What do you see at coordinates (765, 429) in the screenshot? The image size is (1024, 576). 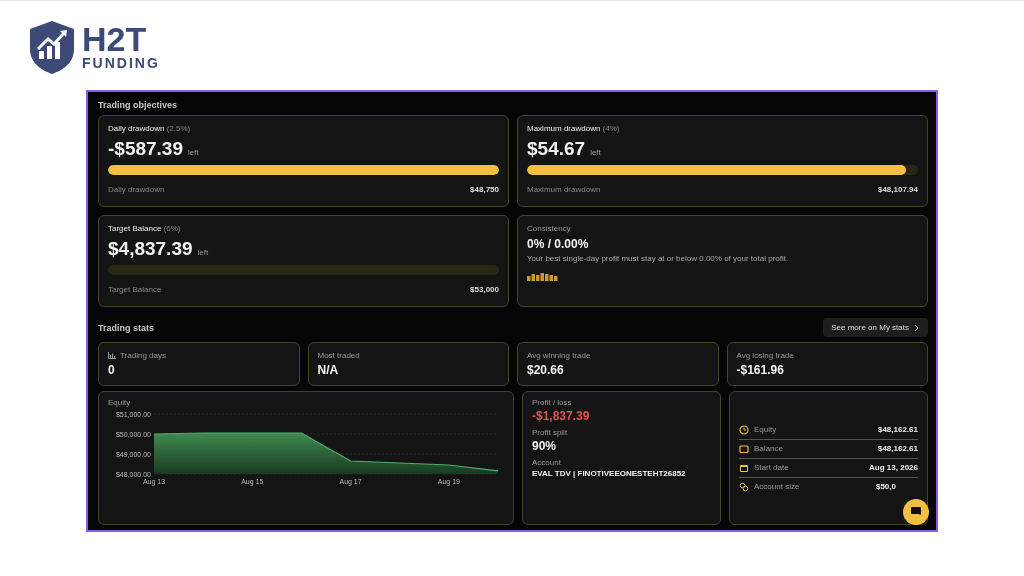 I see `account-label: Equity` at bounding box center [765, 429].